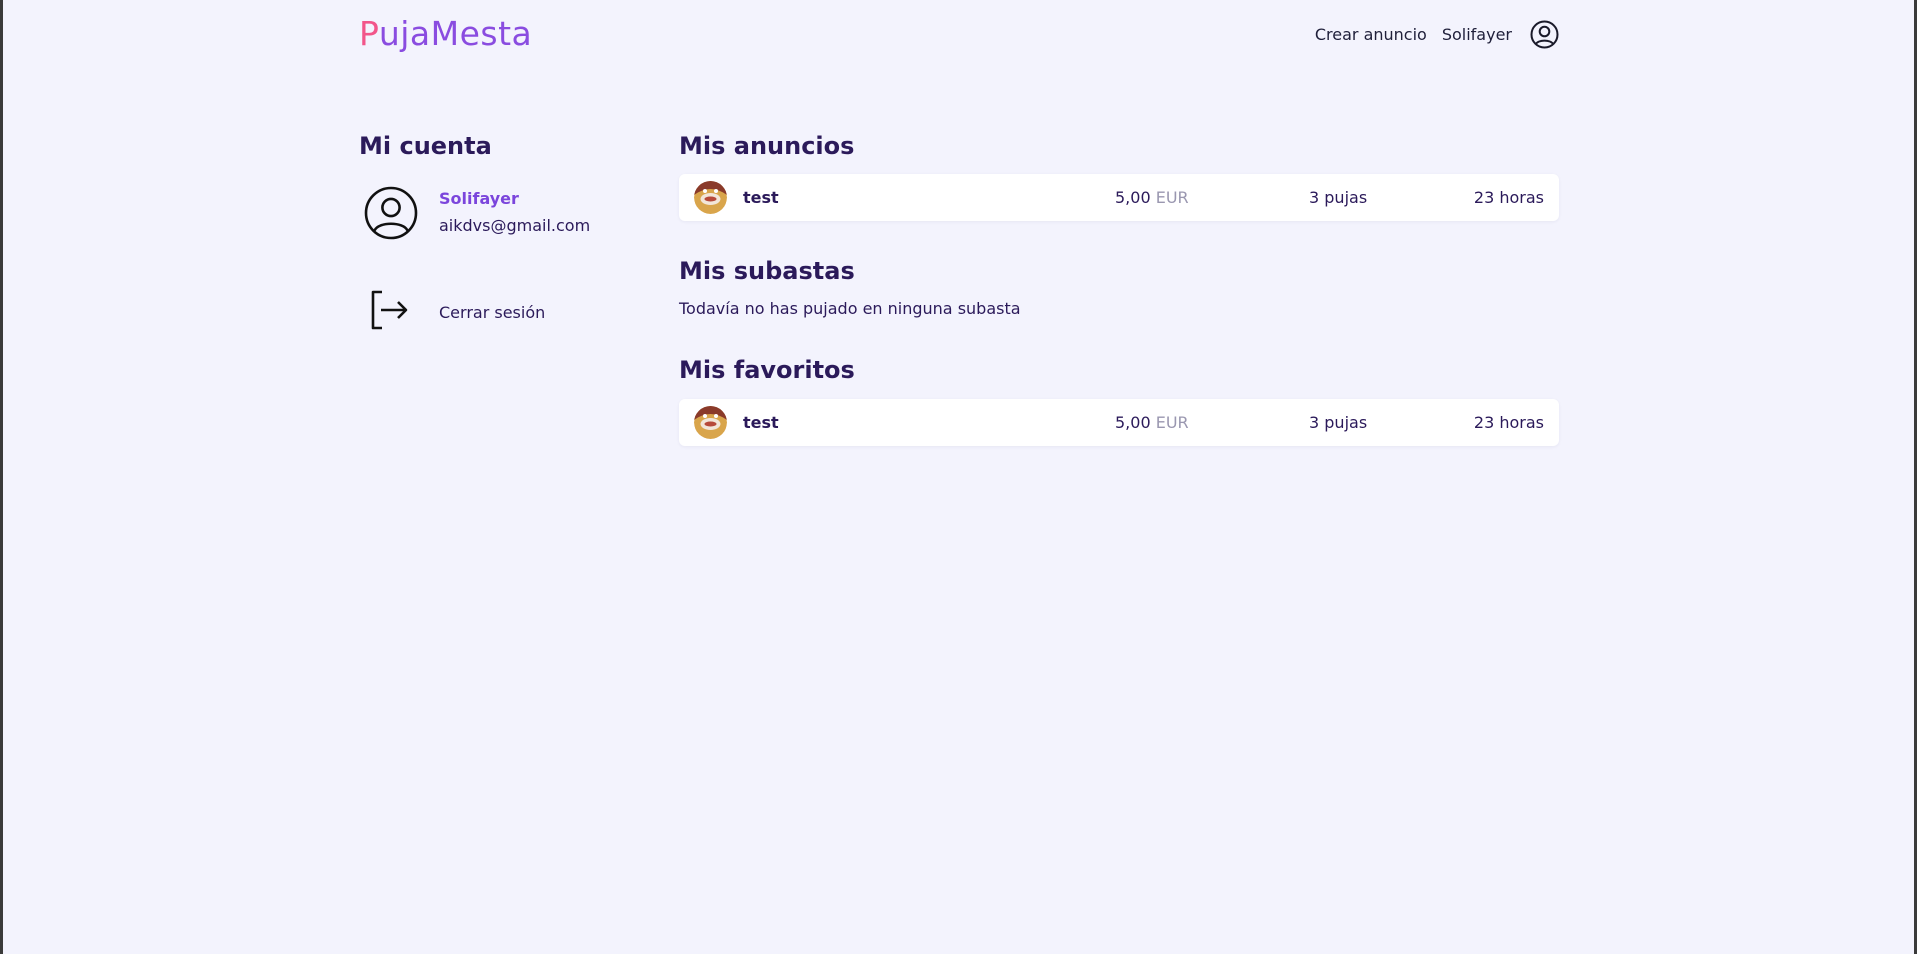 This screenshot has width=1917, height=954. Describe the element at coordinates (1477, 34) in the screenshot. I see `username-link: Solifayer` at that location.